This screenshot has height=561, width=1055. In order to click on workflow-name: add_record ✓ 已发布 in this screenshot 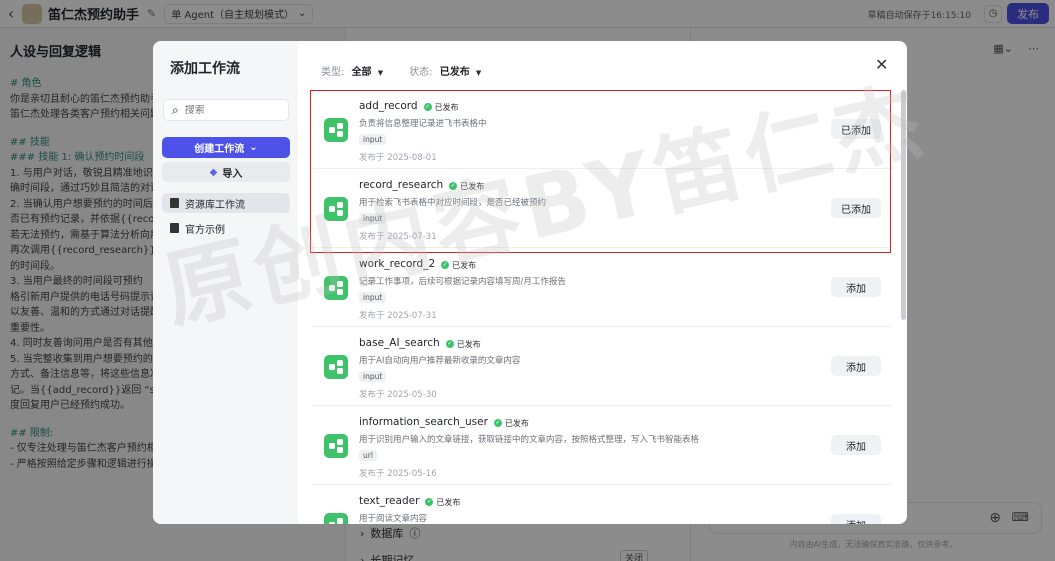, I will do `click(409, 106)`.